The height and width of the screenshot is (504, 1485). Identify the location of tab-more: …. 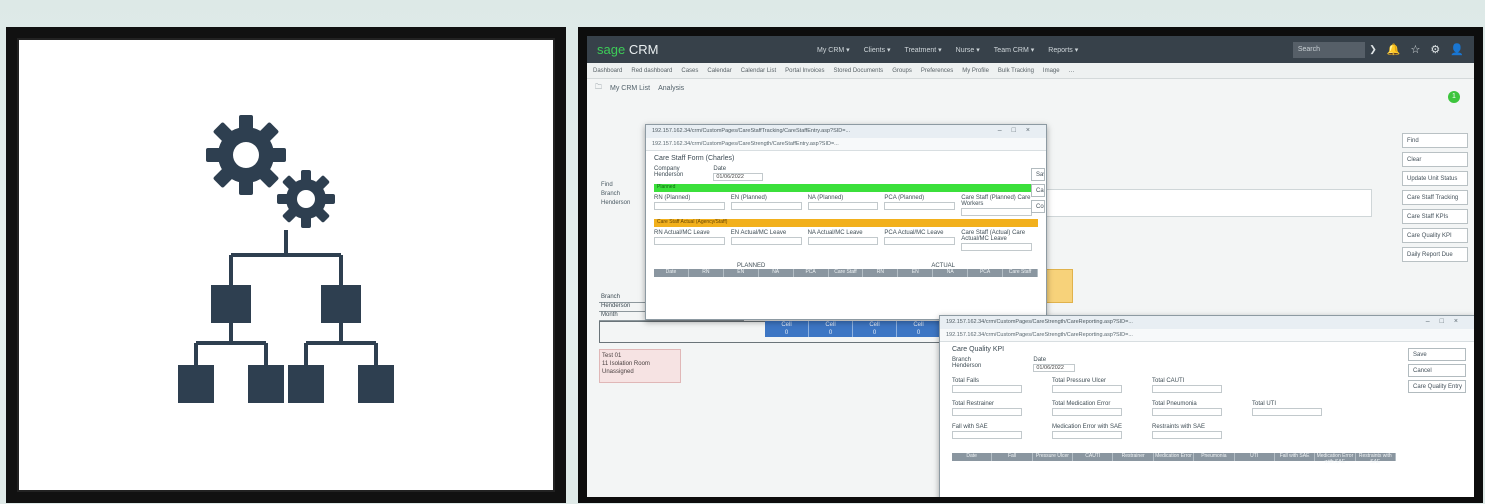
(1072, 71).